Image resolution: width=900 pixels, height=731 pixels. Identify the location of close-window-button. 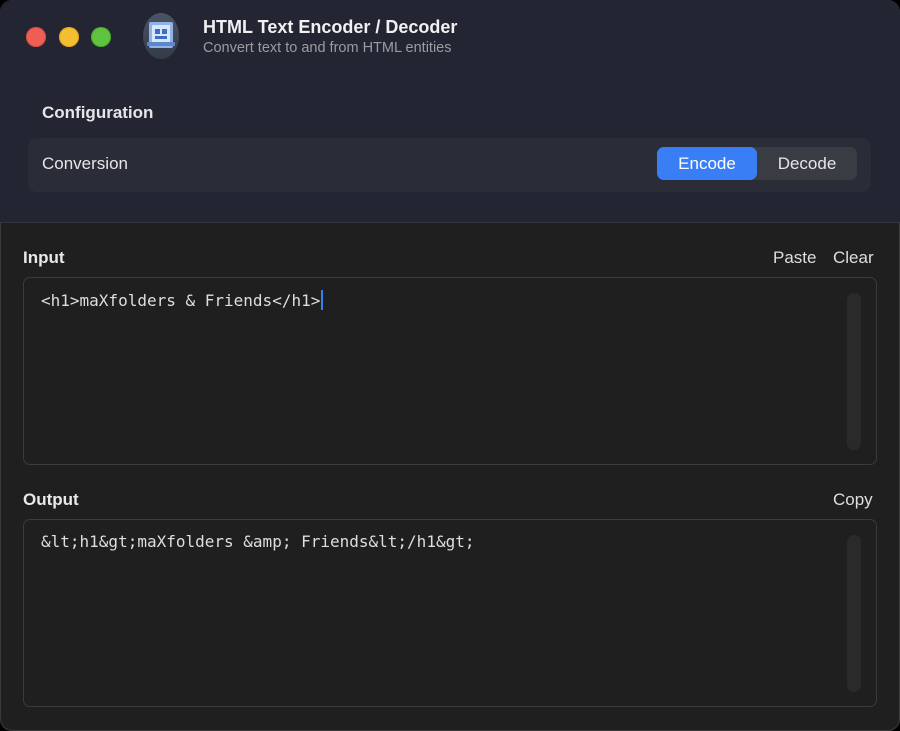
(36, 37).